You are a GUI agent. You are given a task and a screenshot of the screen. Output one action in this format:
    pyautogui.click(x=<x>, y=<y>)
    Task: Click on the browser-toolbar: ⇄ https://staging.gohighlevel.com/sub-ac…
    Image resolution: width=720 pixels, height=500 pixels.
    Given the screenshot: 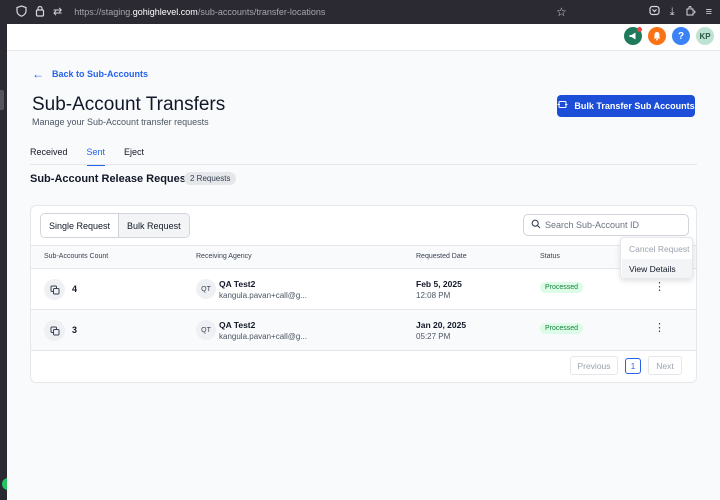 What is the action you would take?
    pyautogui.click(x=360, y=12)
    